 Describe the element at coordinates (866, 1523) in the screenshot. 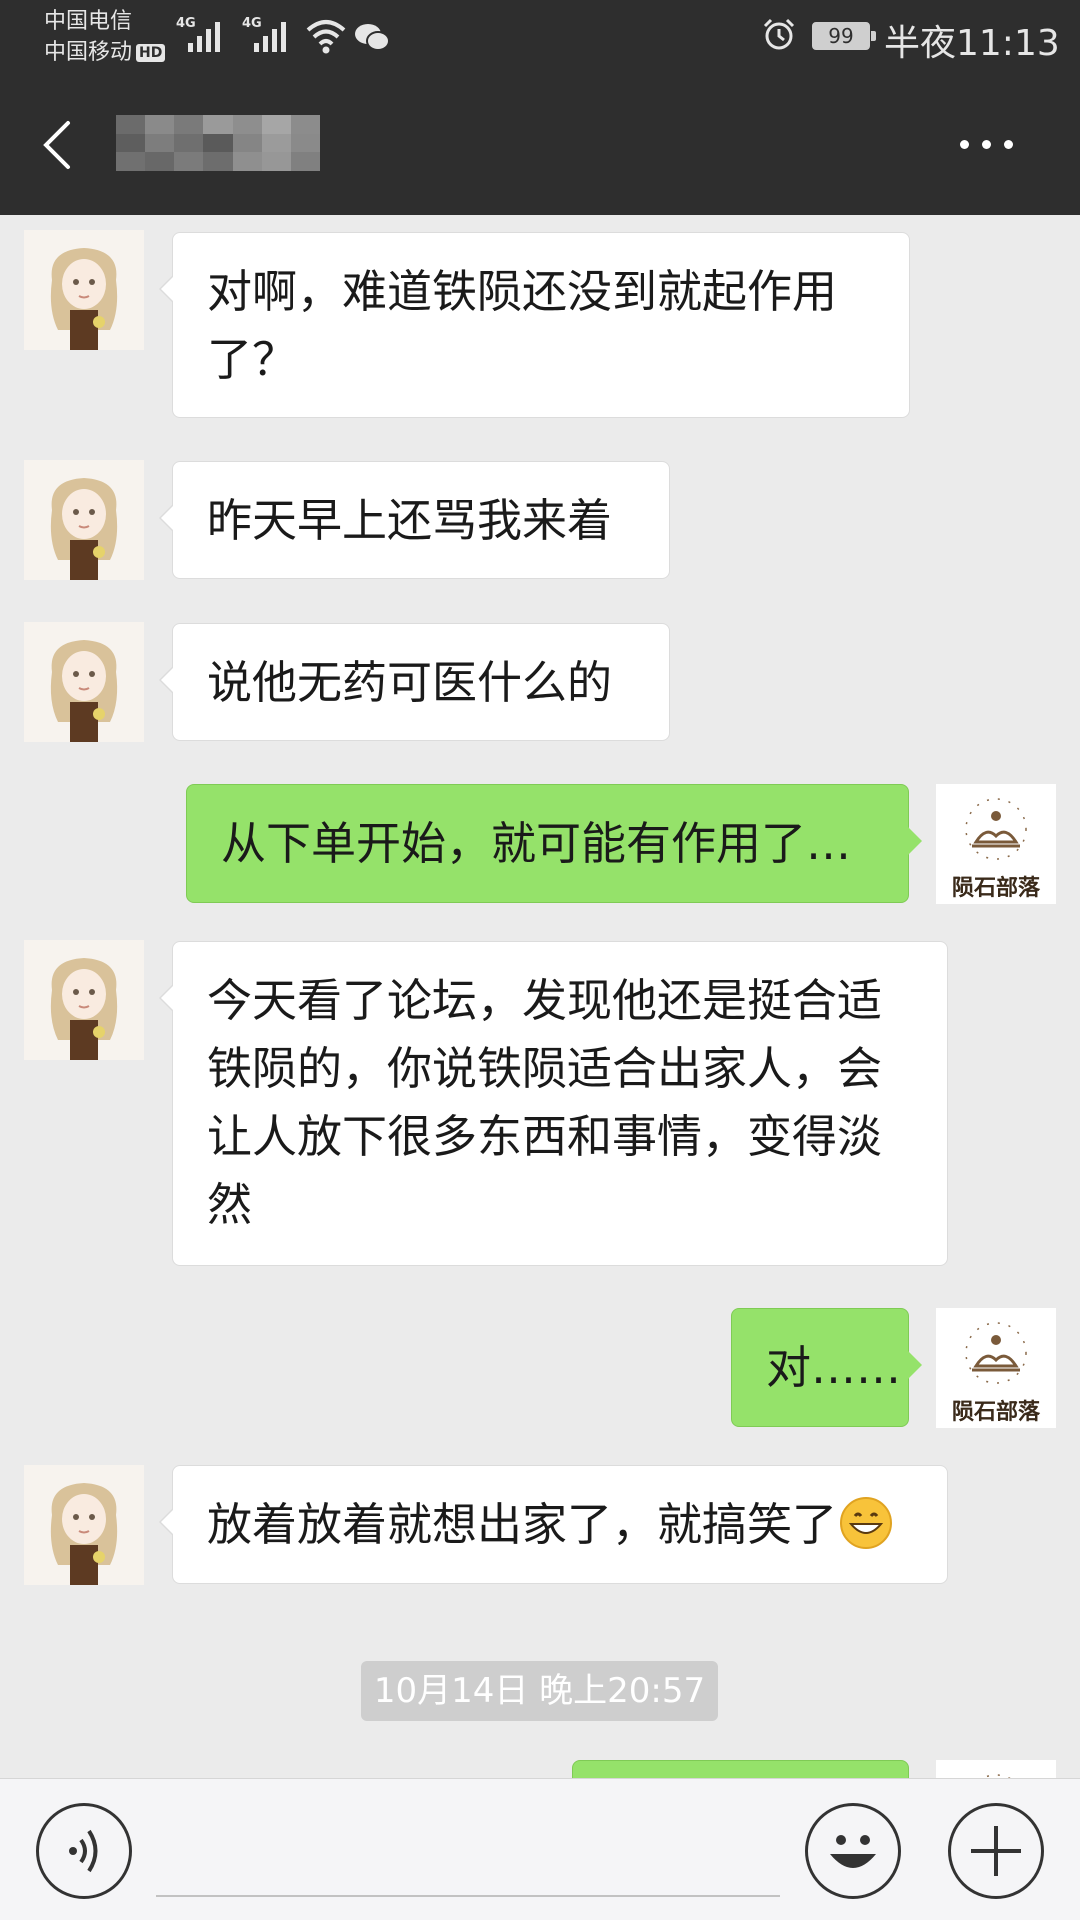

I see `grinning-face-emoji` at that location.